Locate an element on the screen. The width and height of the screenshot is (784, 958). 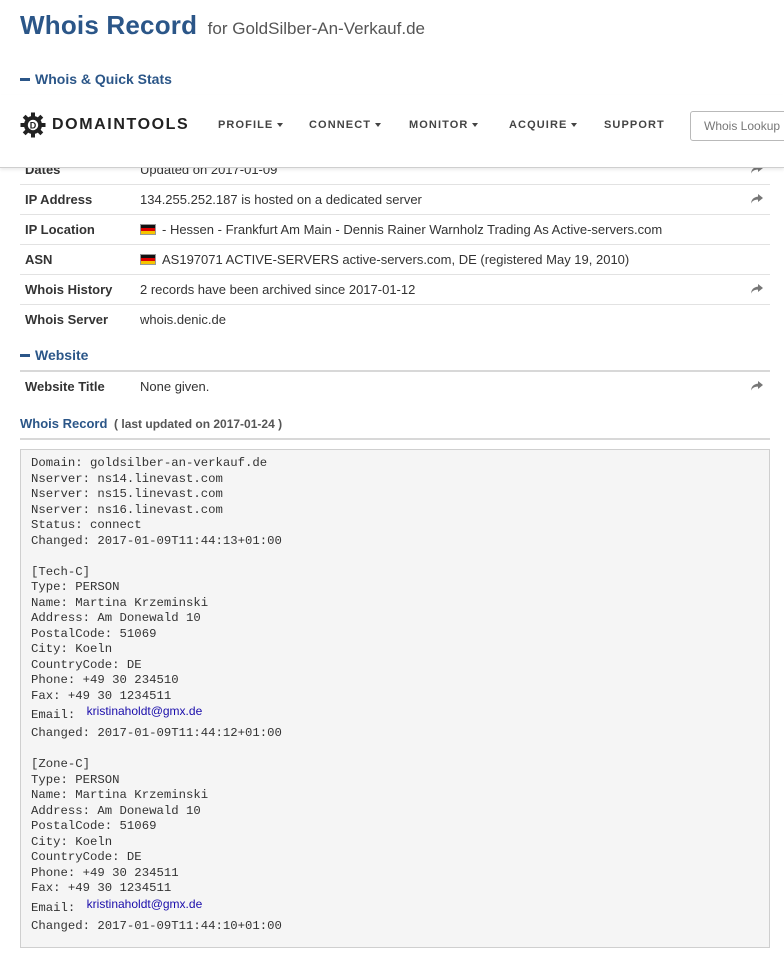
whois-record-title: Whois Record is located at coordinates (64, 423).